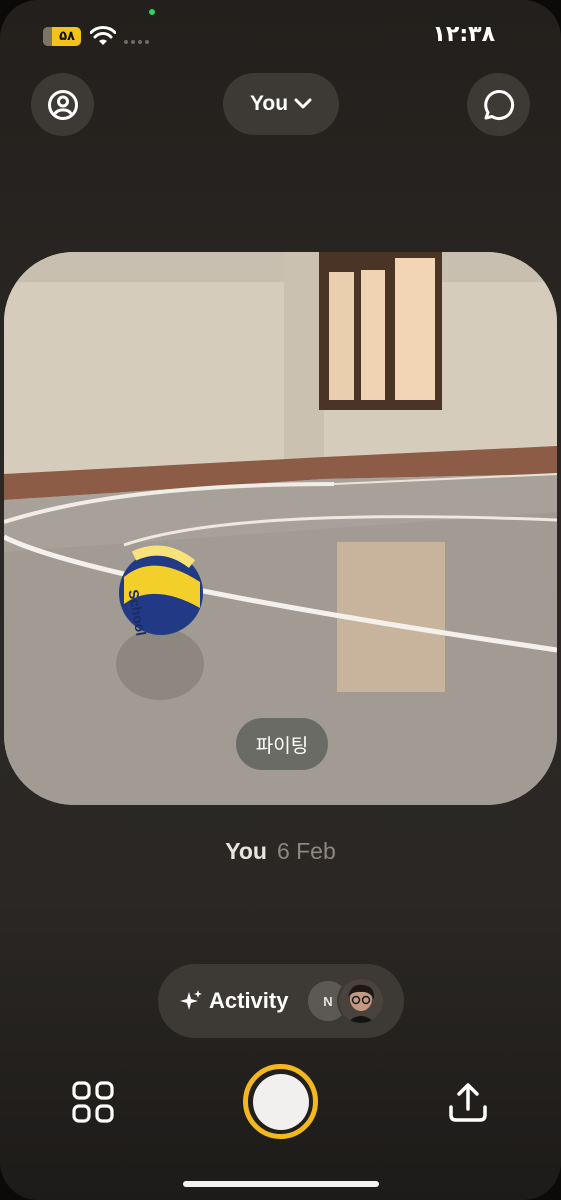 Image resolution: width=561 pixels, height=1200 pixels. I want to click on share-icon, so click(468, 1103).